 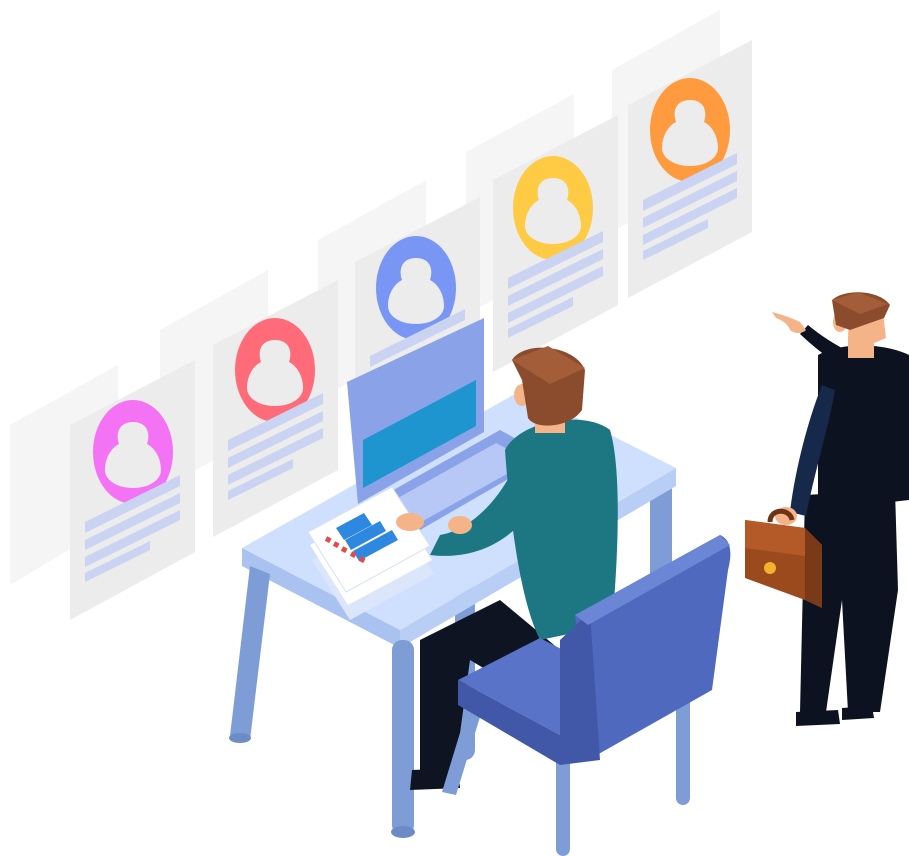 What do you see at coordinates (863, 427) in the screenshot?
I see `suit-jacket` at bounding box center [863, 427].